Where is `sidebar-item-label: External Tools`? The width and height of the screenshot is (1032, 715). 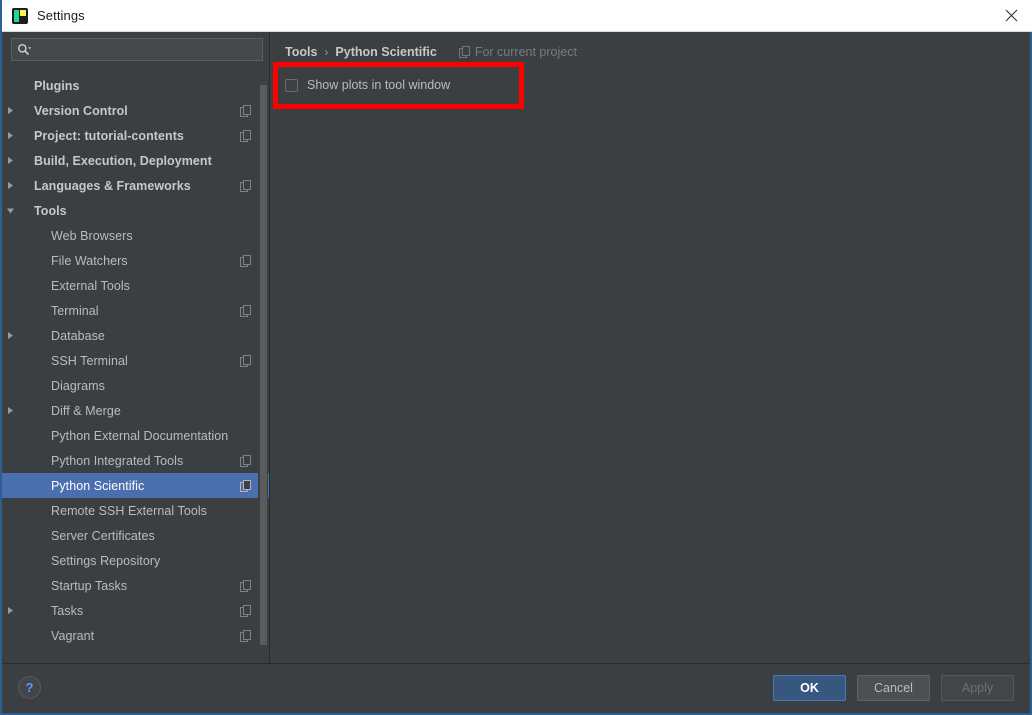 sidebar-item-label: External Tools is located at coordinates (90, 285).